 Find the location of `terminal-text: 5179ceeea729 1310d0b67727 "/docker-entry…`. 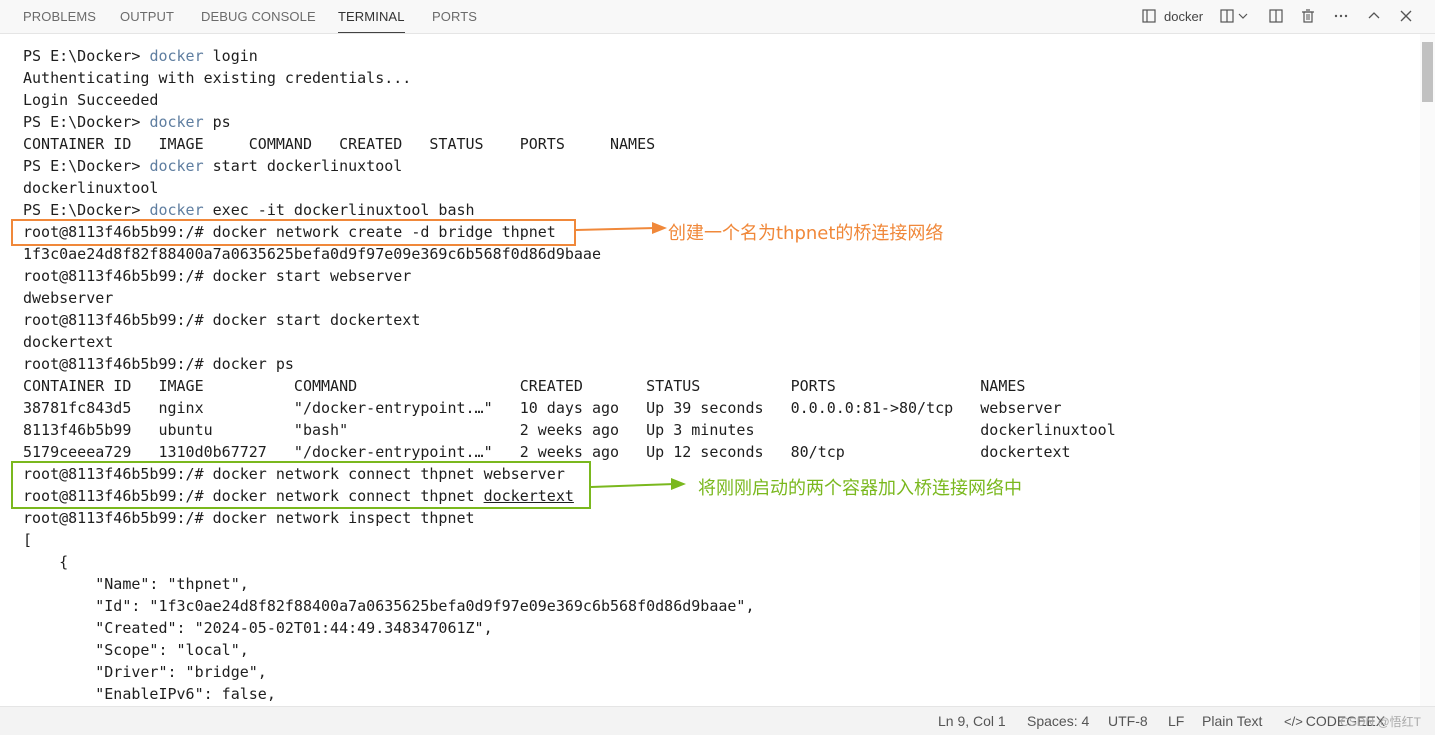

terminal-text: 5179ceeea729 1310d0b67727 "/docker-entry… is located at coordinates (547, 452).